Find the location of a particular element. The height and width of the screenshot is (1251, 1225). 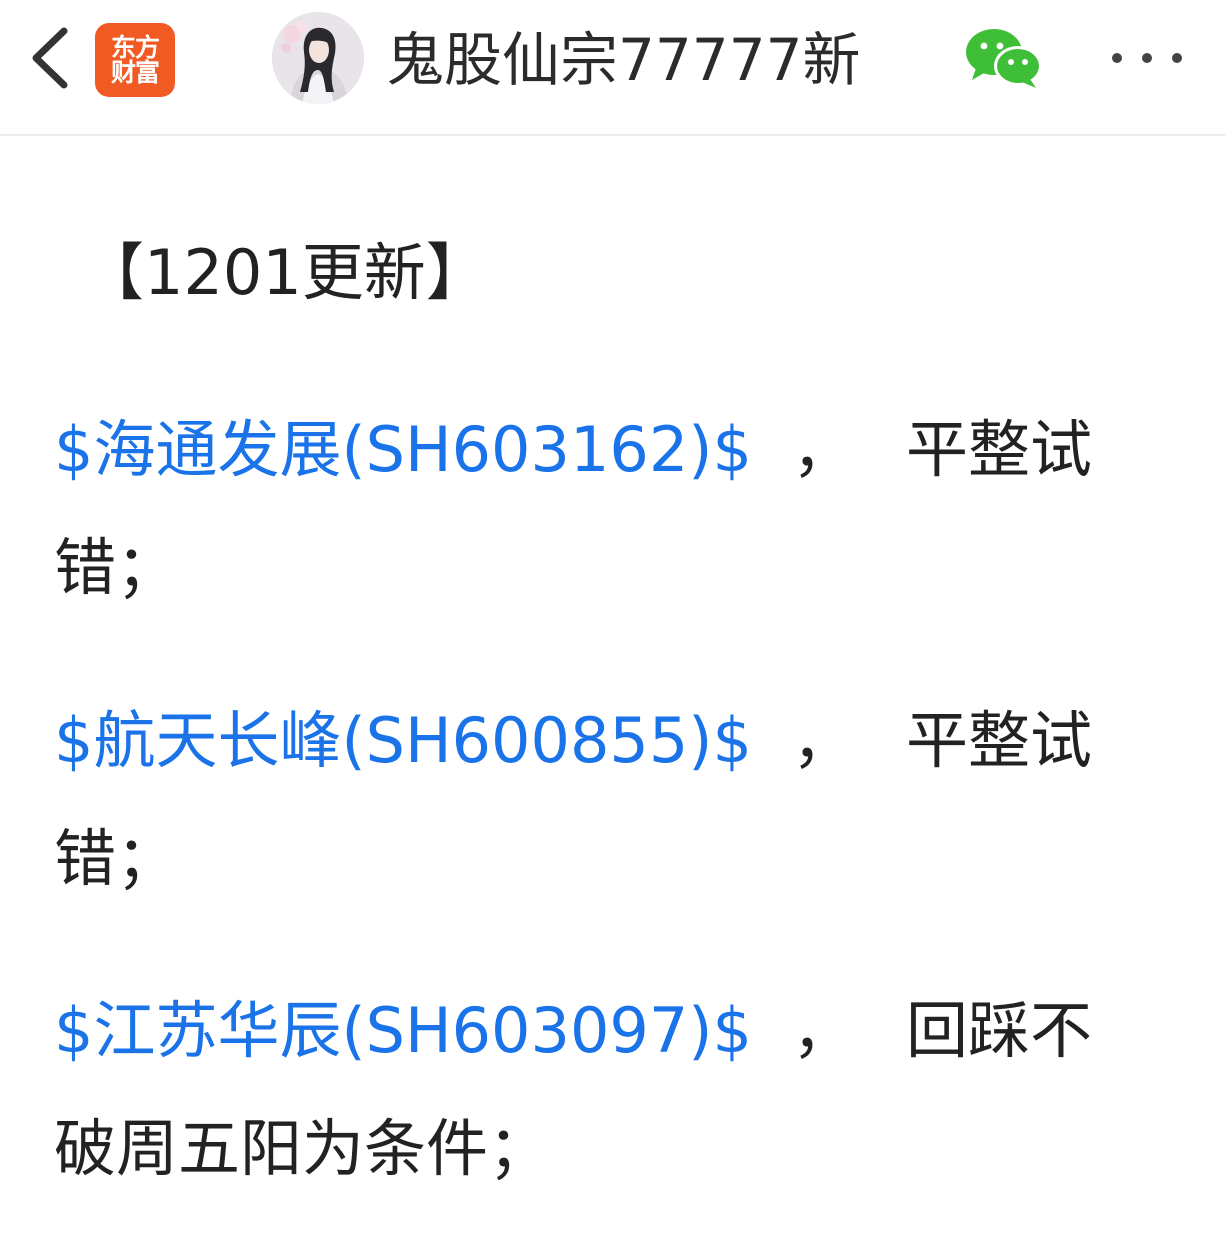

author-avatar is located at coordinates (318, 58).